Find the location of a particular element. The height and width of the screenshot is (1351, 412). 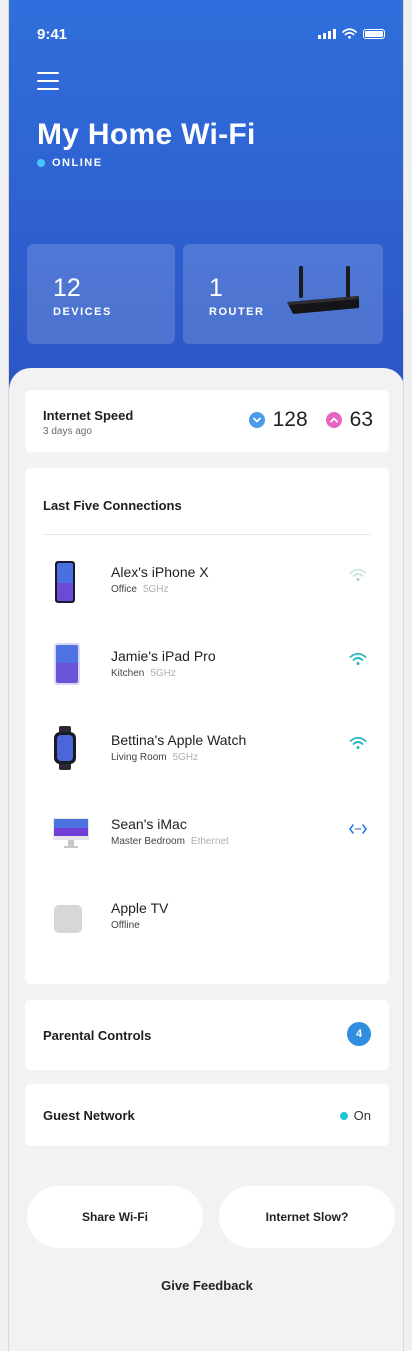

internet-slow-button: Internet Slow? is located at coordinates (307, 1217).